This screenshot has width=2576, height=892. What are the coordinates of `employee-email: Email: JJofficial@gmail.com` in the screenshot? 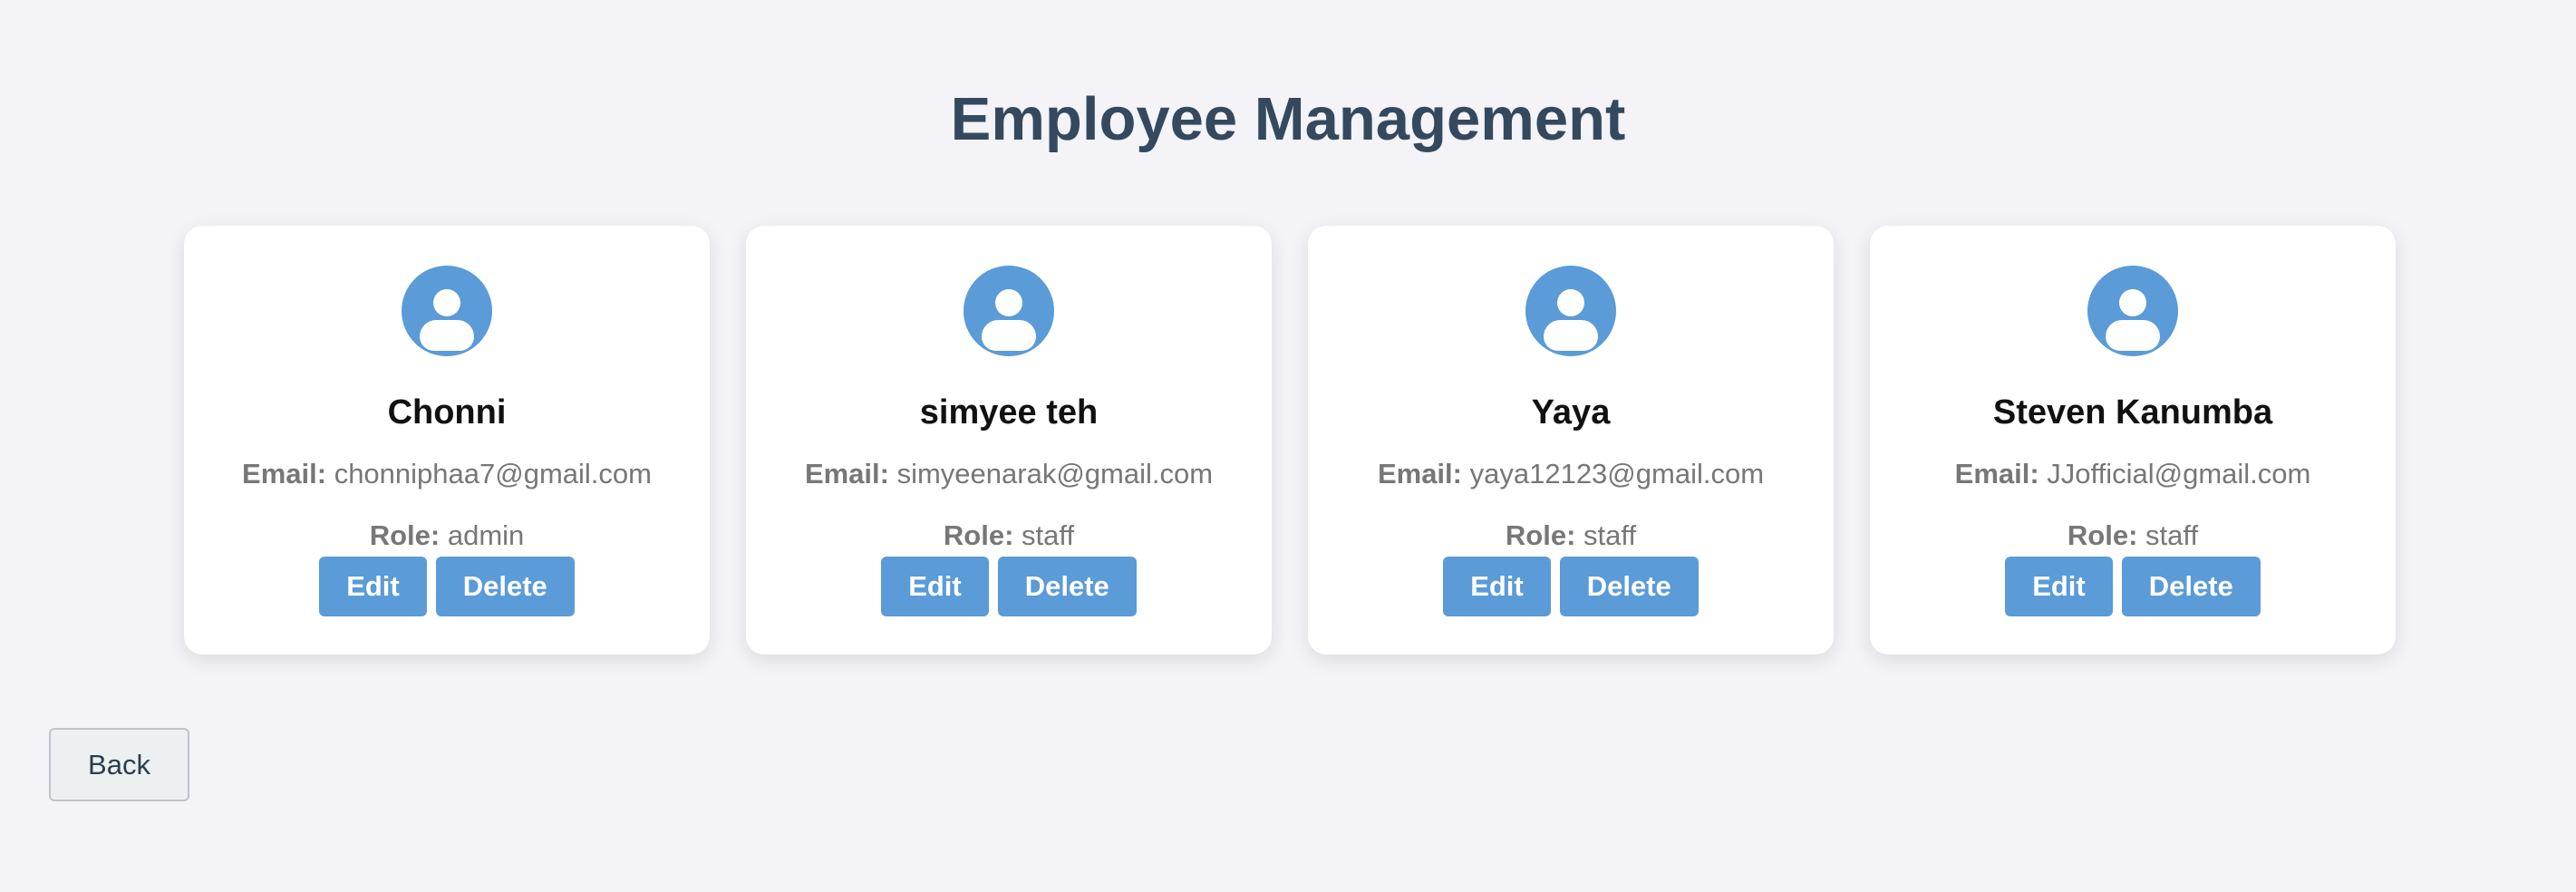 It's located at (2133, 474).